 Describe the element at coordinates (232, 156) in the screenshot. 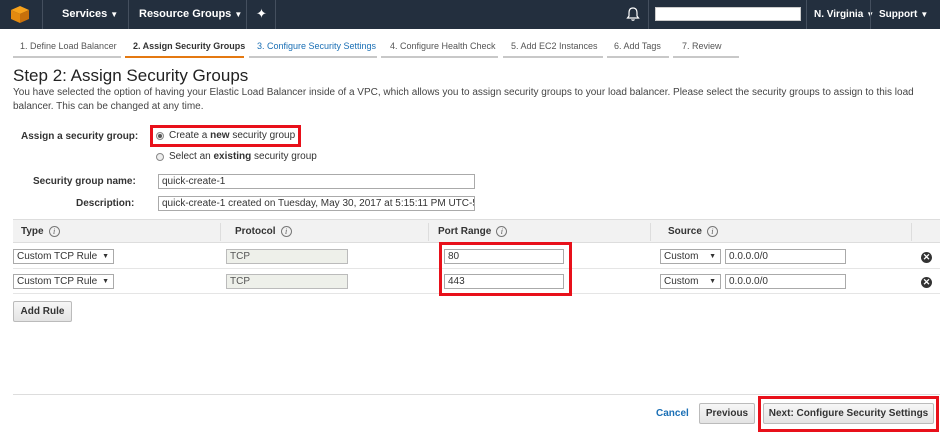

I see `radio-label-bold: existing` at that location.